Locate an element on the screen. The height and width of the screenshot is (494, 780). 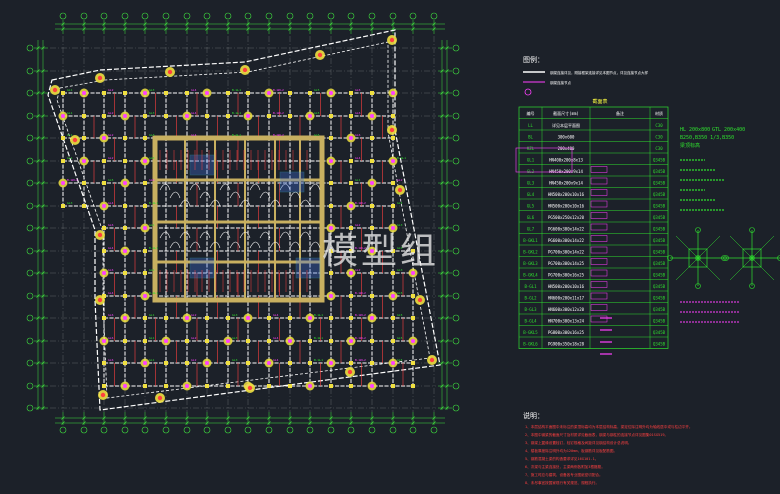
table-cell: GL3 is located at coordinates (531, 182).